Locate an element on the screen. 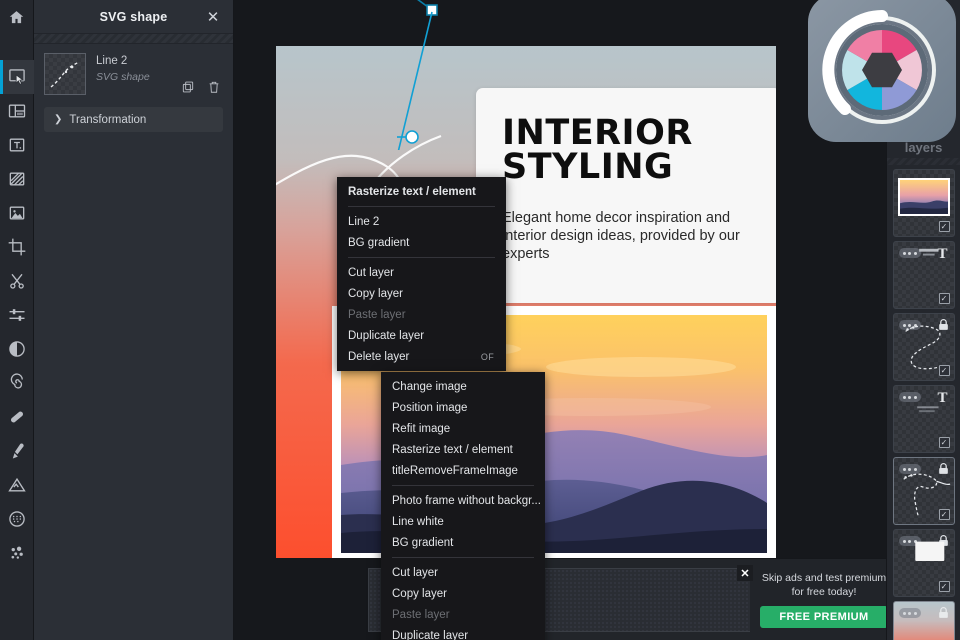 This screenshot has width=960, height=640. layers-panel-stripe is located at coordinates (923, 161).